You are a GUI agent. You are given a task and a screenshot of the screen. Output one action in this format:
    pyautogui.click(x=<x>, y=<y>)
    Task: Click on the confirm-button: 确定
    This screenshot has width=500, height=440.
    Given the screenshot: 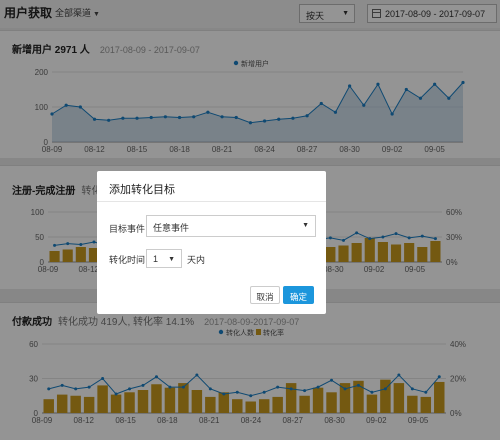 What is the action you would take?
    pyautogui.click(x=298, y=295)
    